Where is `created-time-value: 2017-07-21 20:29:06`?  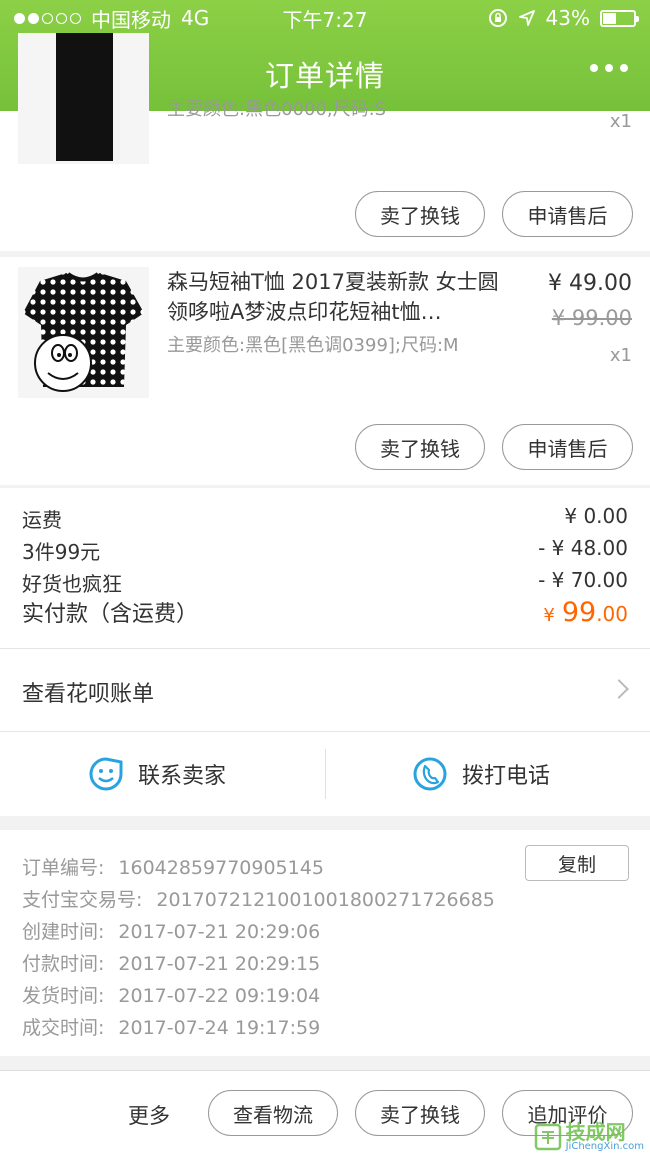
created-time-value: 2017-07-21 20:29:06 is located at coordinates (219, 932).